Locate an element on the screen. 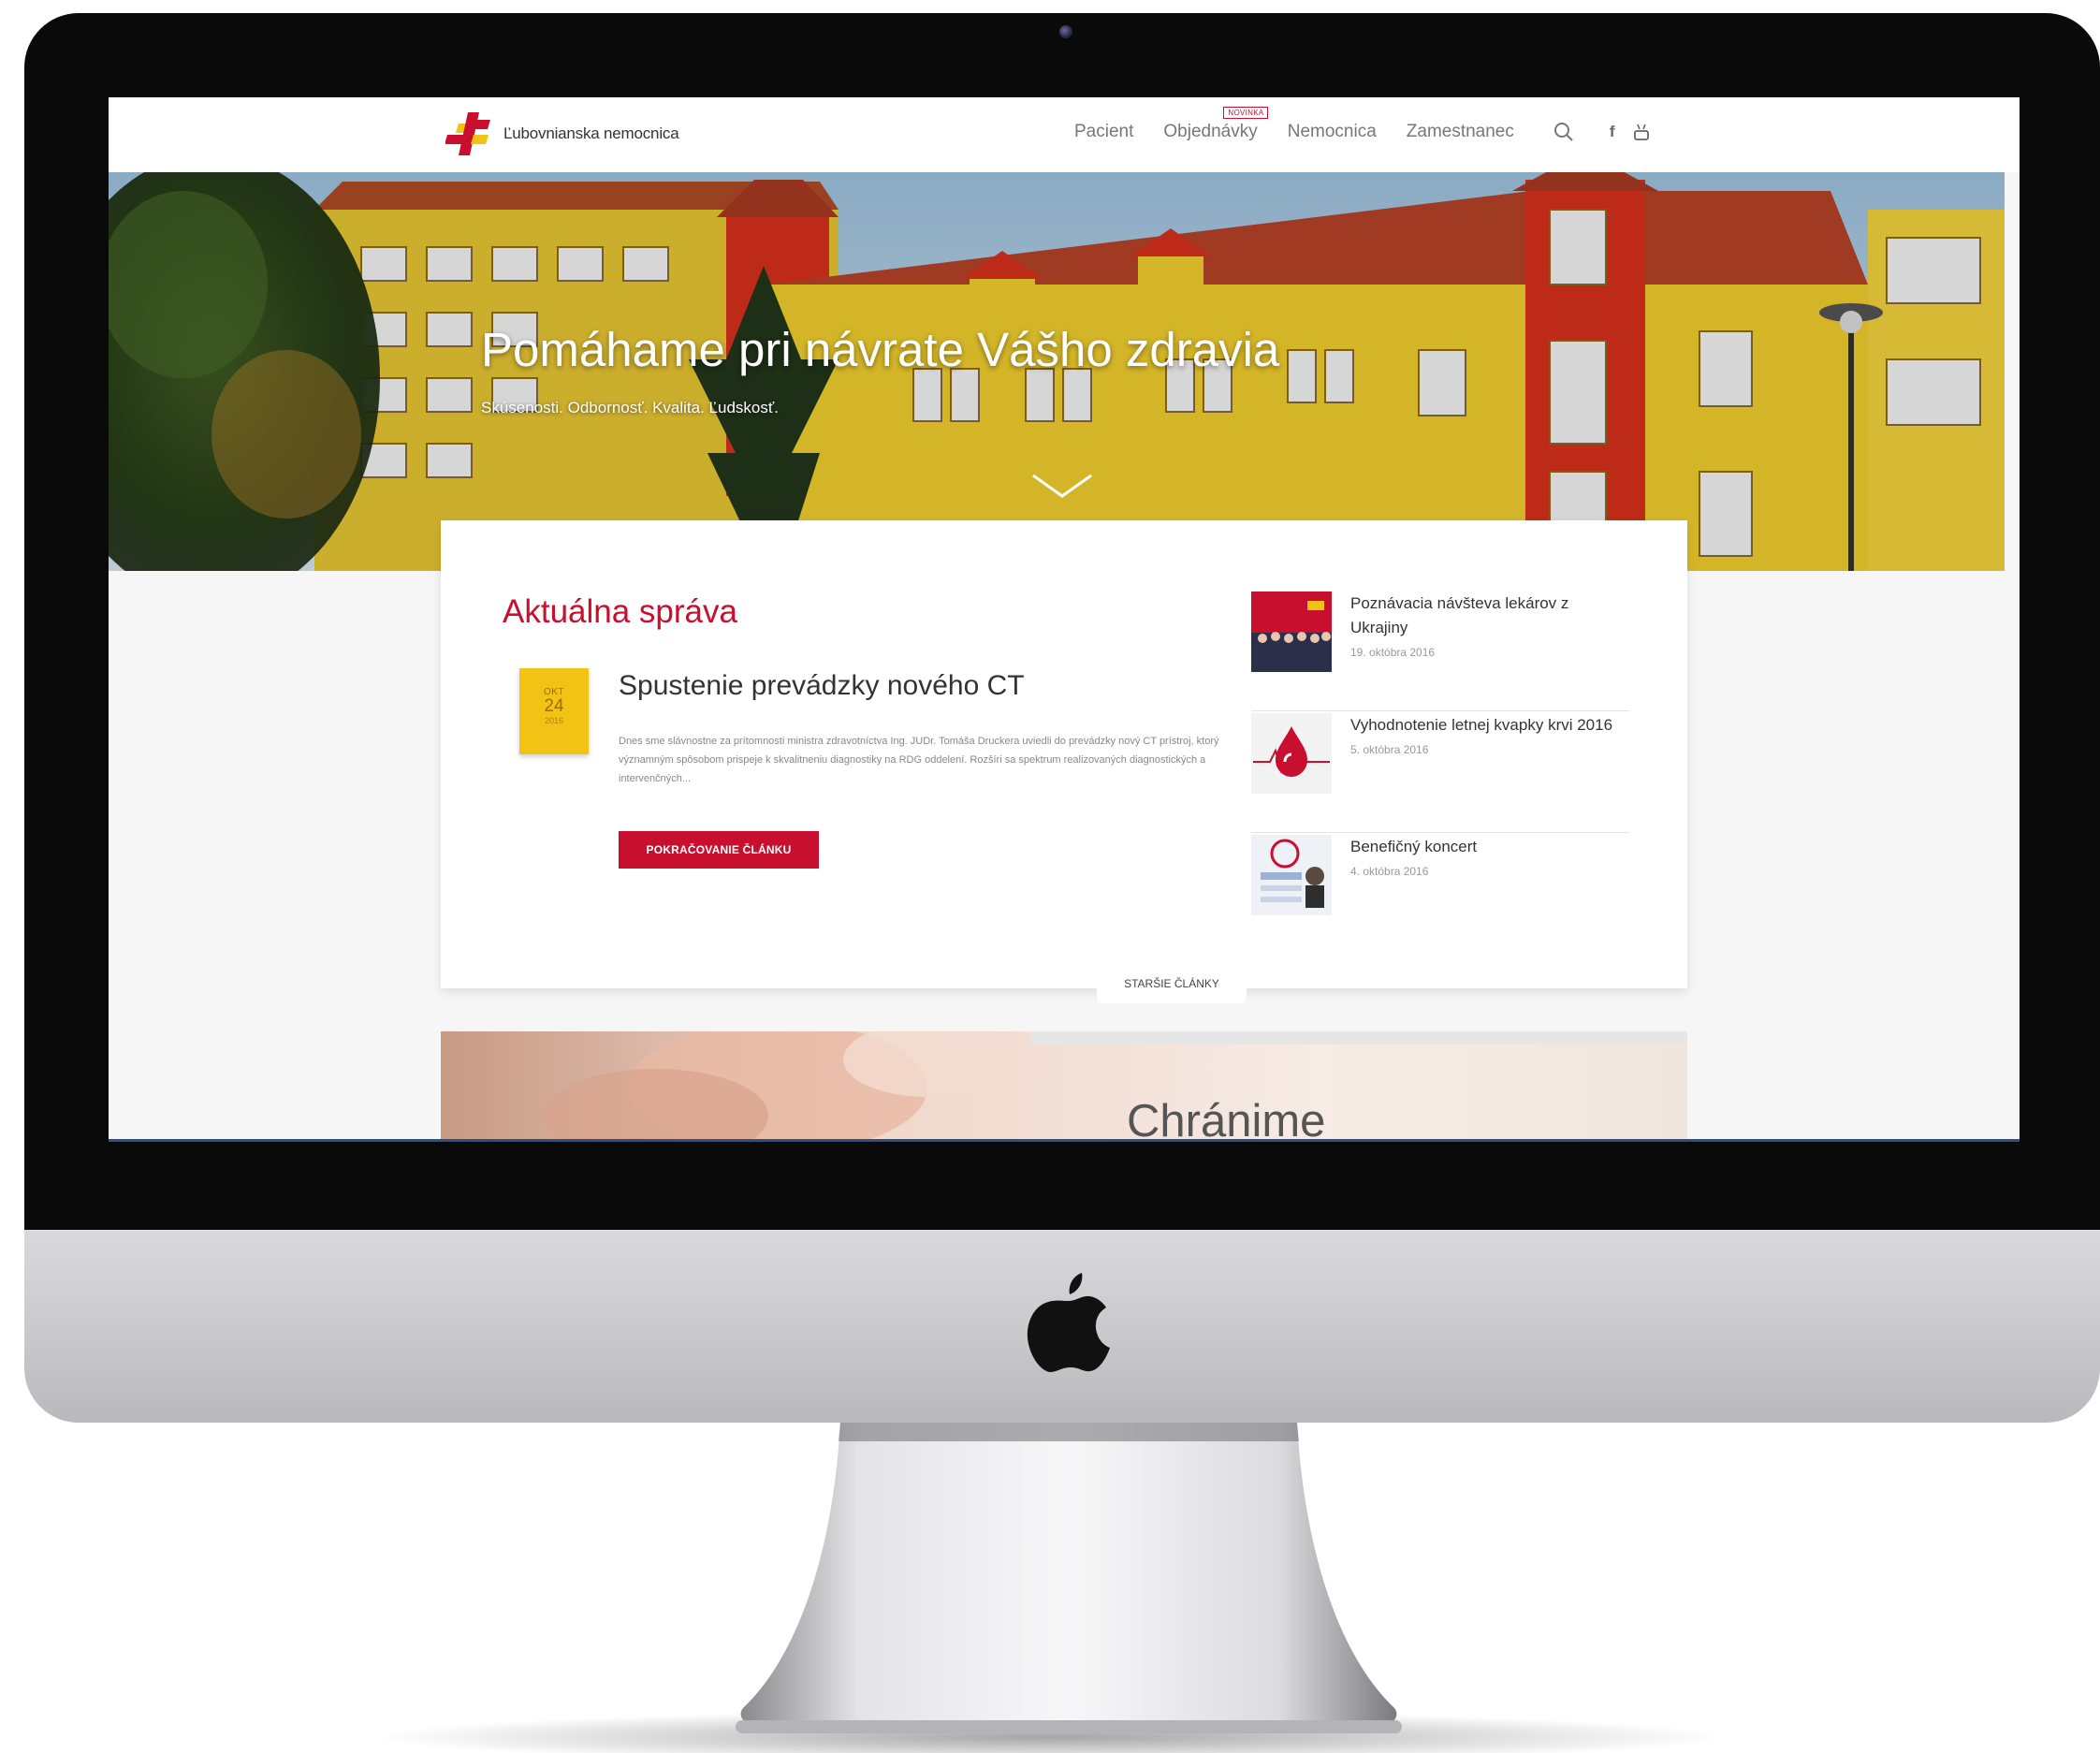 This screenshot has height=1753, width=2100. article-title: Spustenie prevádzky nového CT is located at coordinates (822, 686).